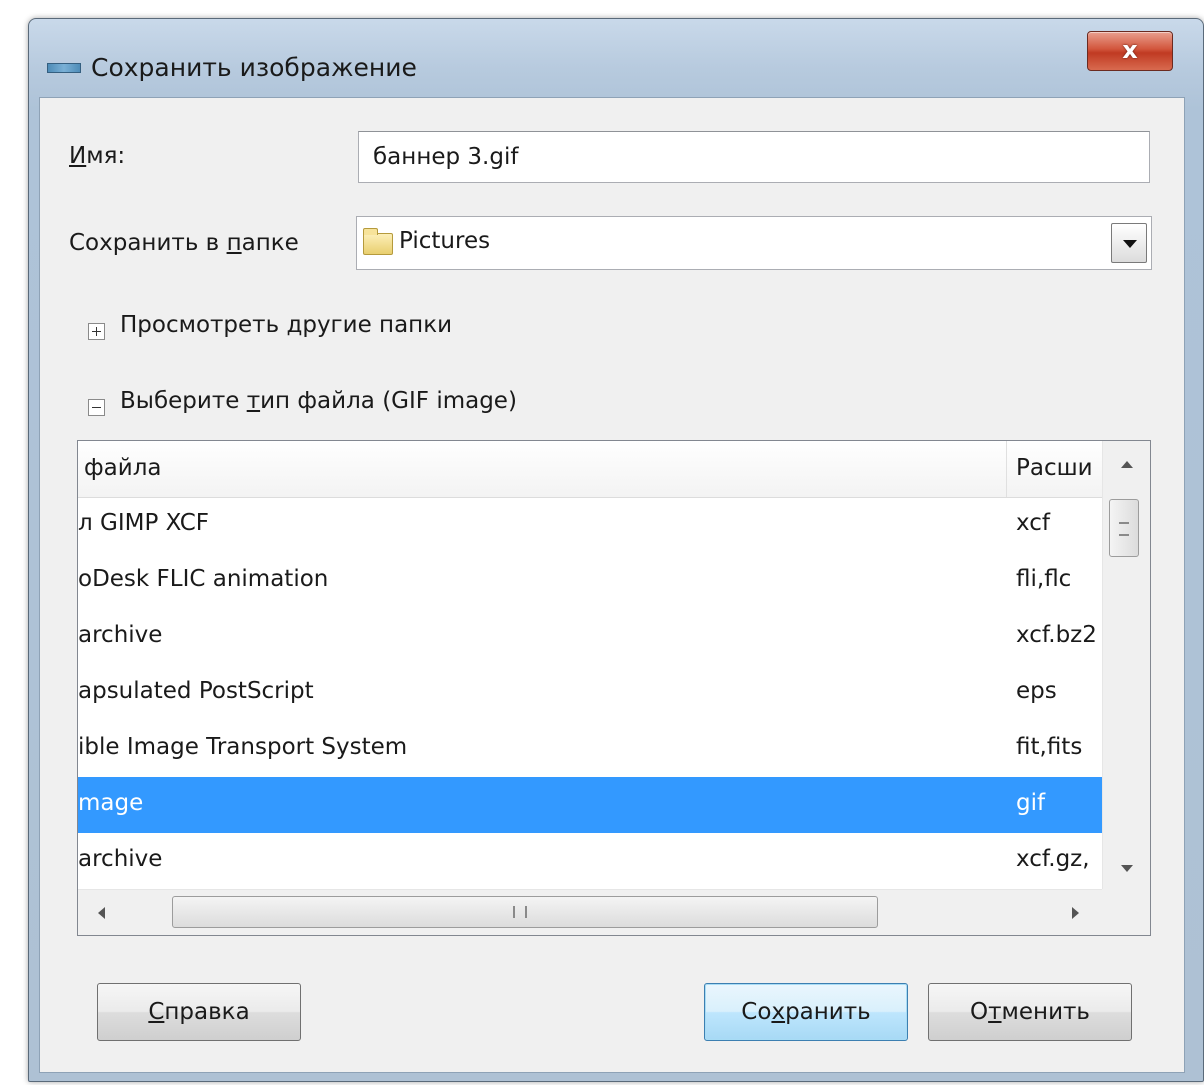 The image size is (1204, 1085). Describe the element at coordinates (96, 331) in the screenshot. I see `plus-icon` at that location.